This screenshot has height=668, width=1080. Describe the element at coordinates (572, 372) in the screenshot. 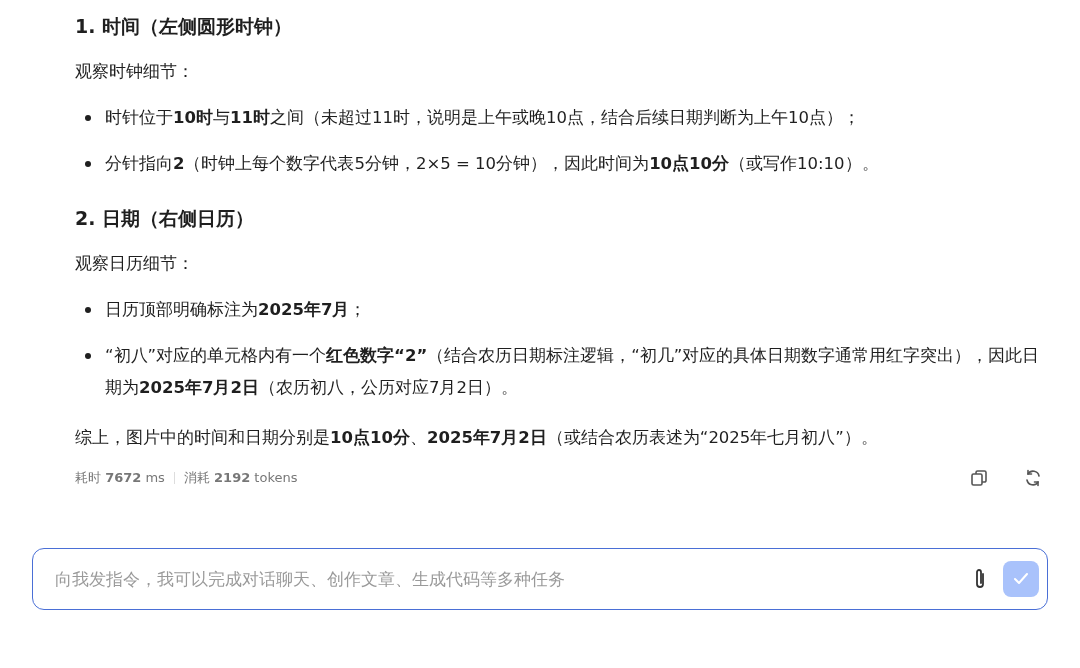

I see `list-item-text: “初八”对应的单元格内有一个红色数字“2”（结合农历日期标注逻辑，“初几”对应的具体日期数字通常用红字突出），因此日期为2025年7月2日（农历初八，公历对应7月2日）。` at that location.